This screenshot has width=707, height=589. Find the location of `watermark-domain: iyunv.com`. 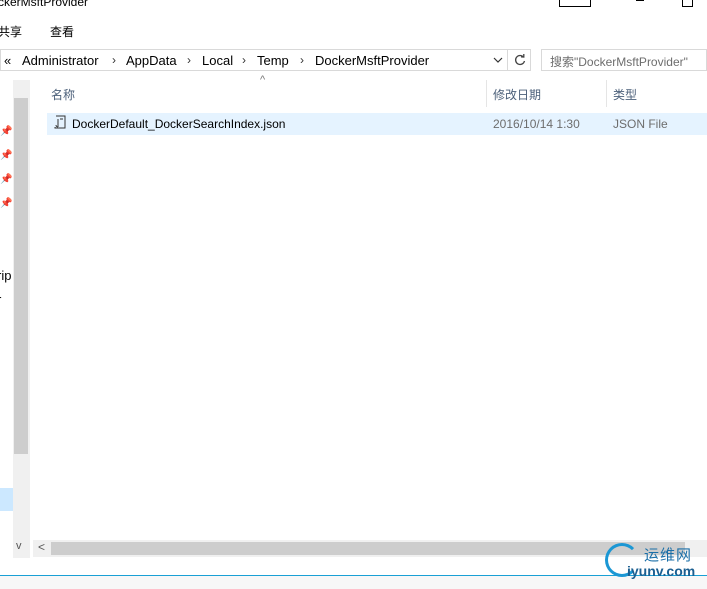

watermark-domain: iyunv.com is located at coordinates (661, 571).